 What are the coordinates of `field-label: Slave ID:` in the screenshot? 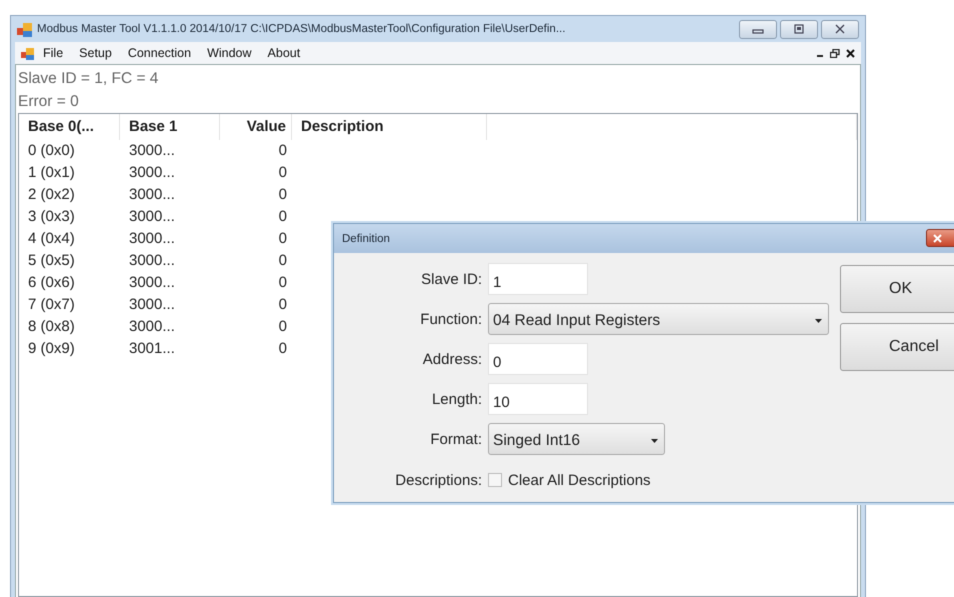 It's located at (451, 279).